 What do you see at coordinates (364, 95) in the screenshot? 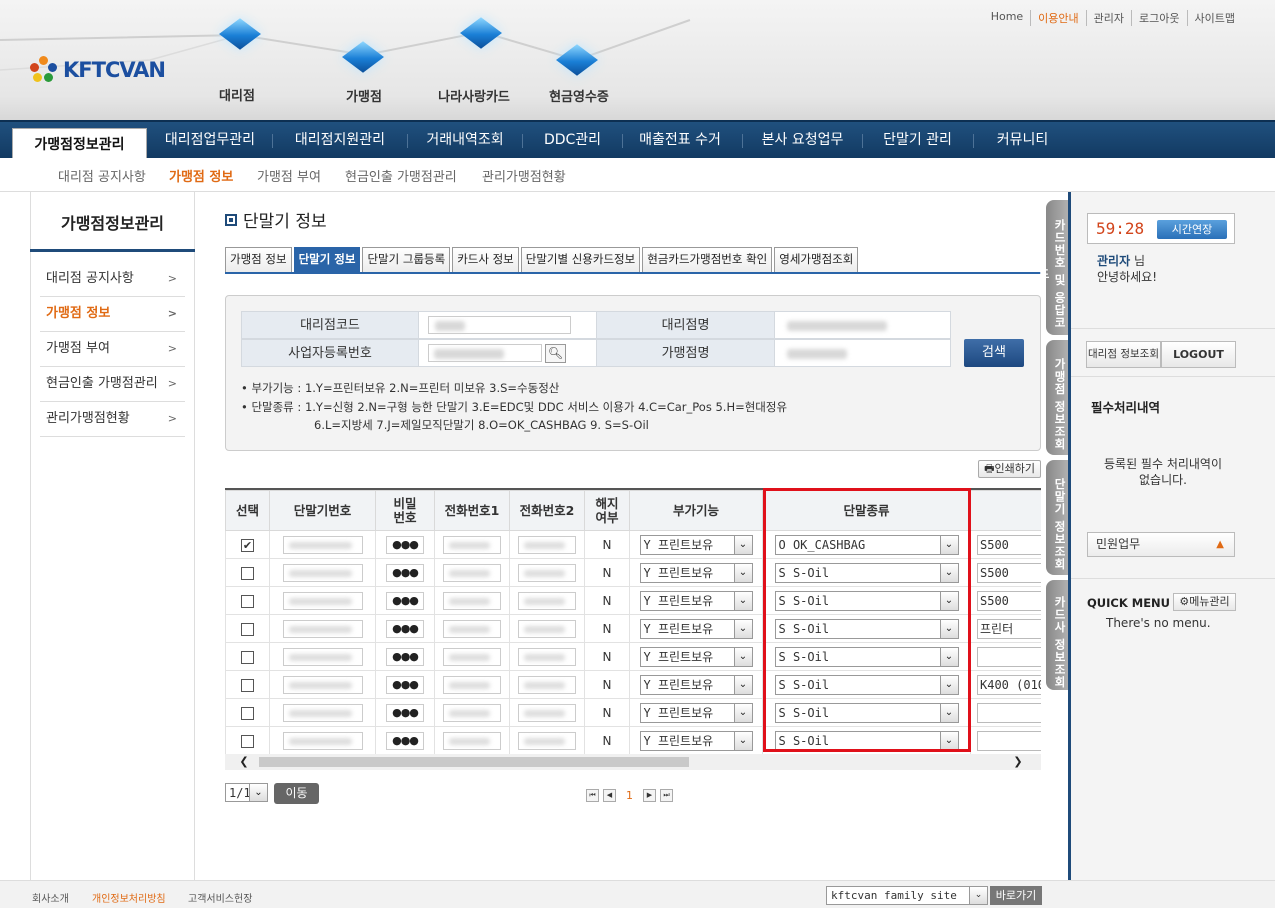
I see `cube-label-merchant: 가맹점` at bounding box center [364, 95].